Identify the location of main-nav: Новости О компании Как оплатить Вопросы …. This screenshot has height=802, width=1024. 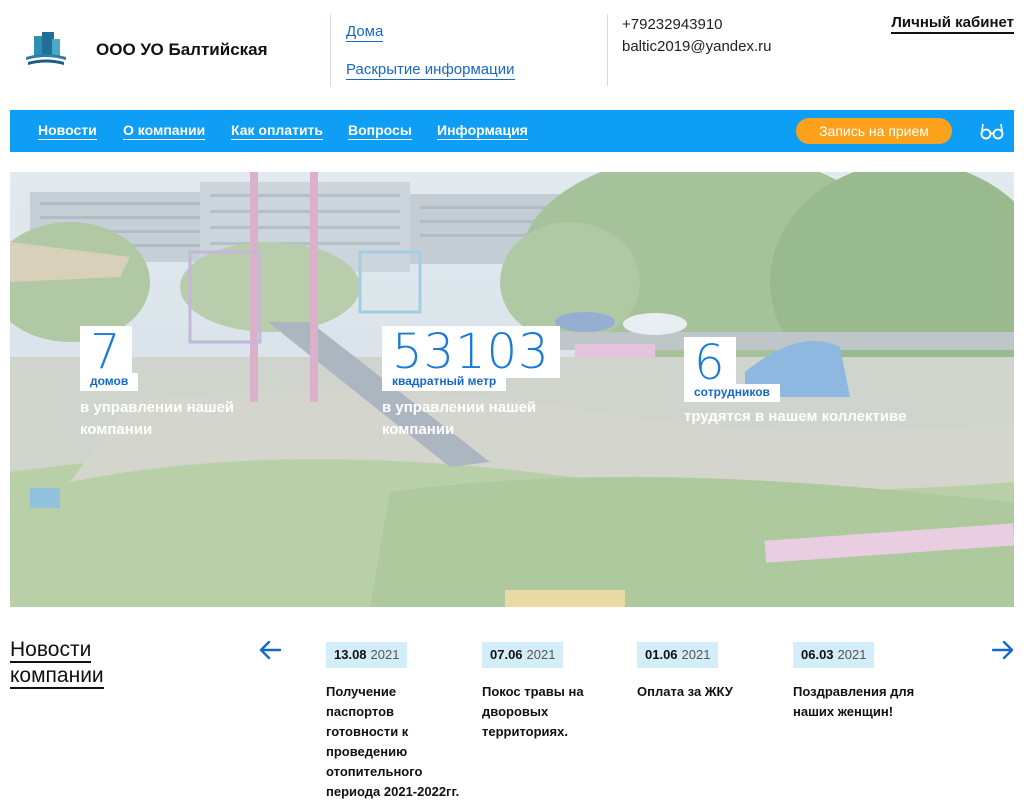
(512, 131).